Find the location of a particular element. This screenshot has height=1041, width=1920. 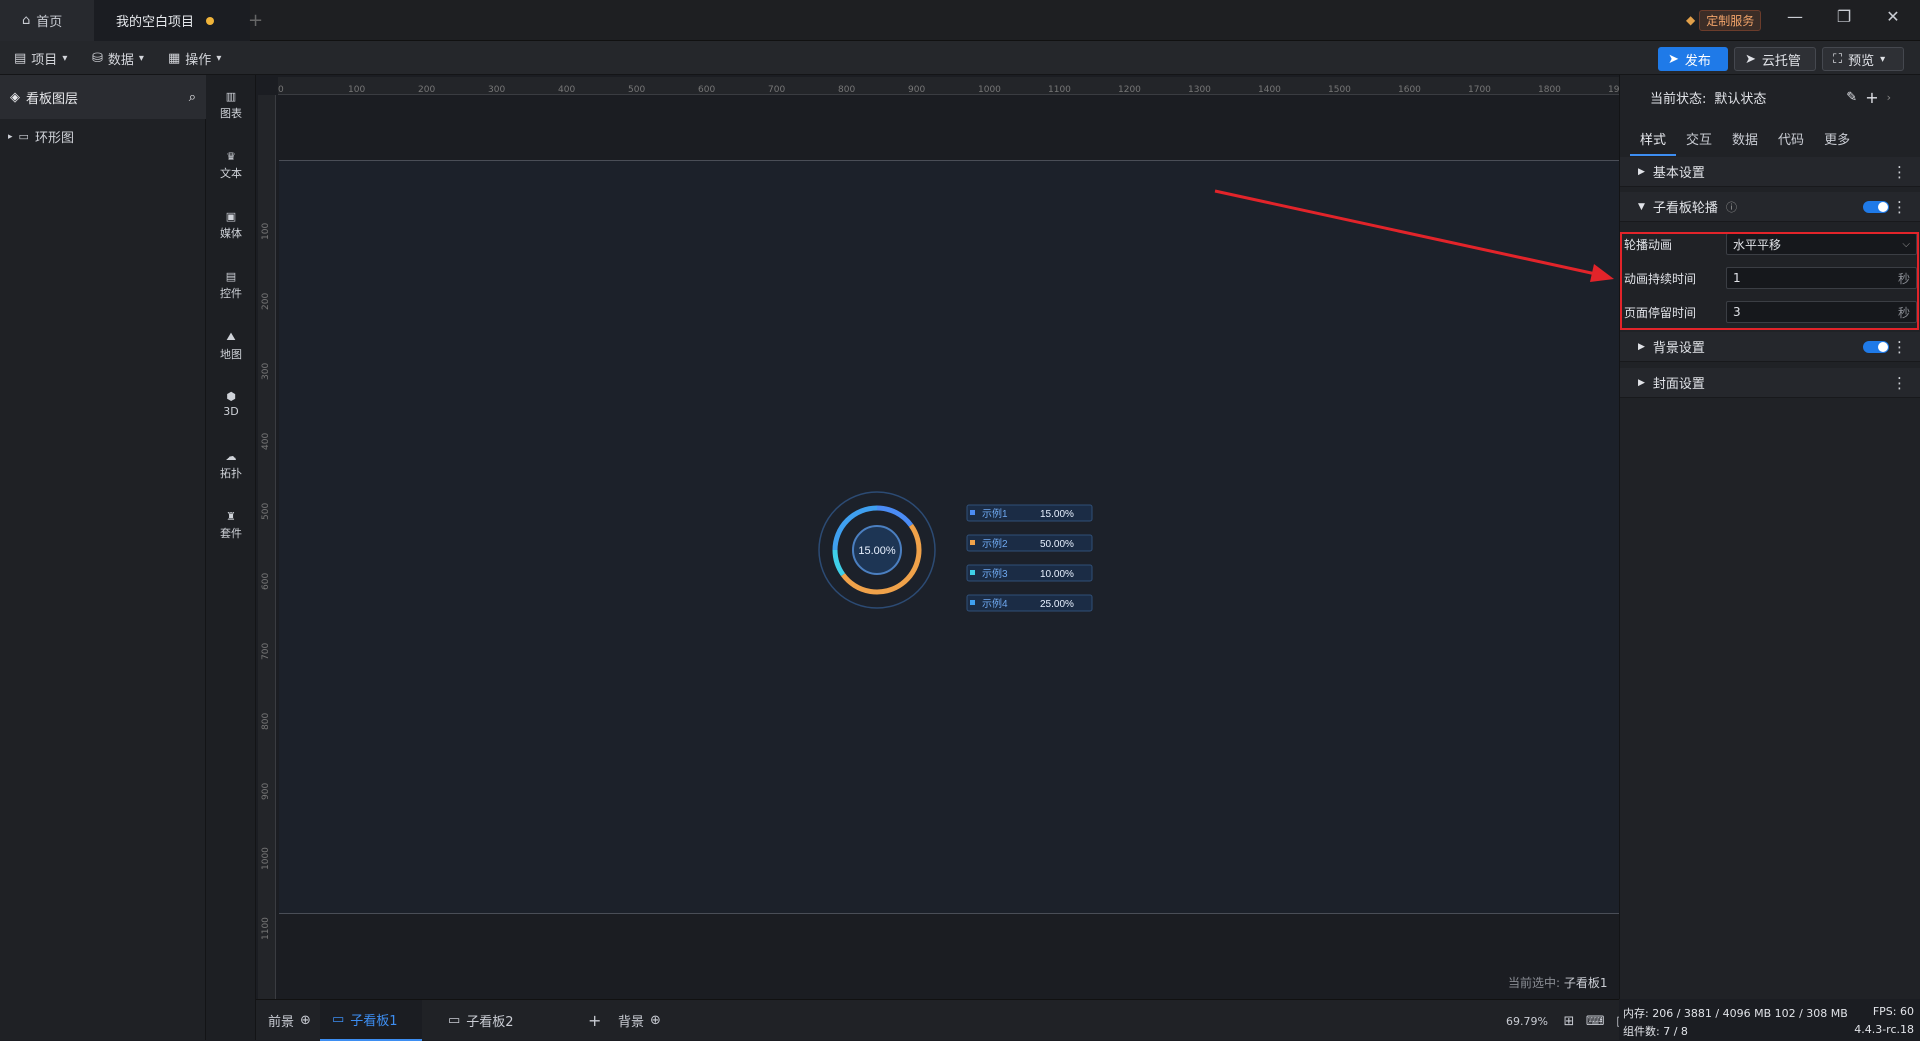

monitor-icon: ▭ is located at coordinates (338, 1019).